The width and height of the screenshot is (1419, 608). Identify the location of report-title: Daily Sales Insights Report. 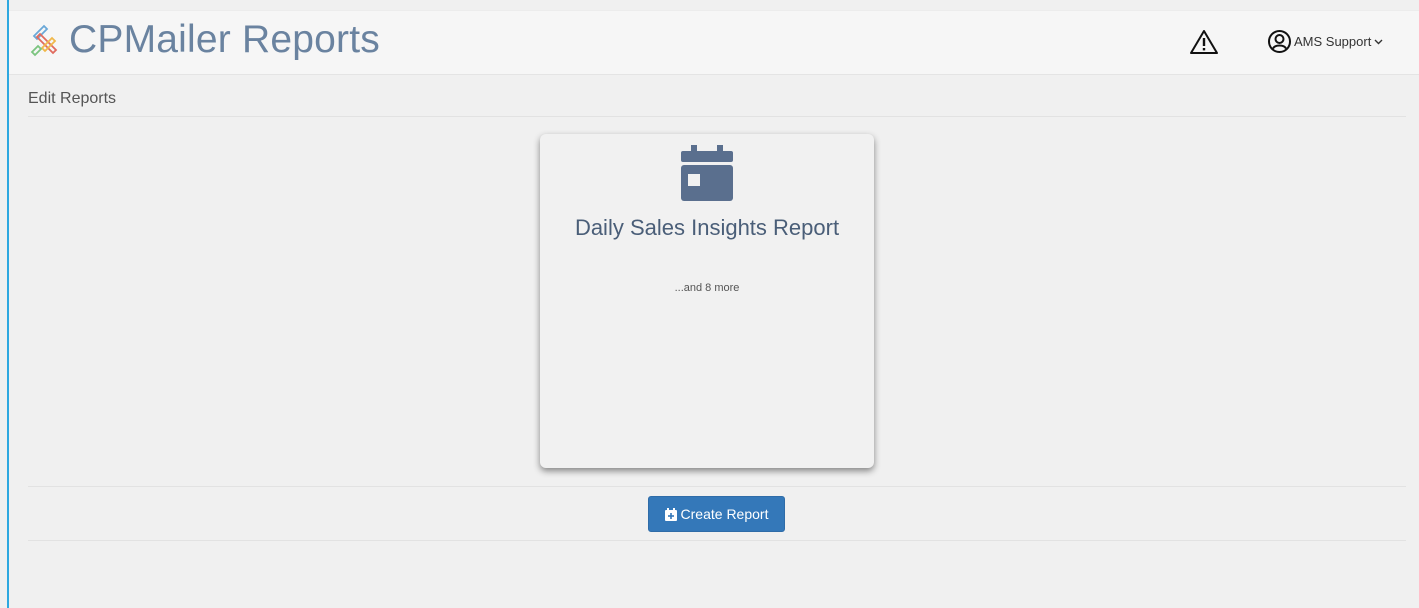
(707, 227).